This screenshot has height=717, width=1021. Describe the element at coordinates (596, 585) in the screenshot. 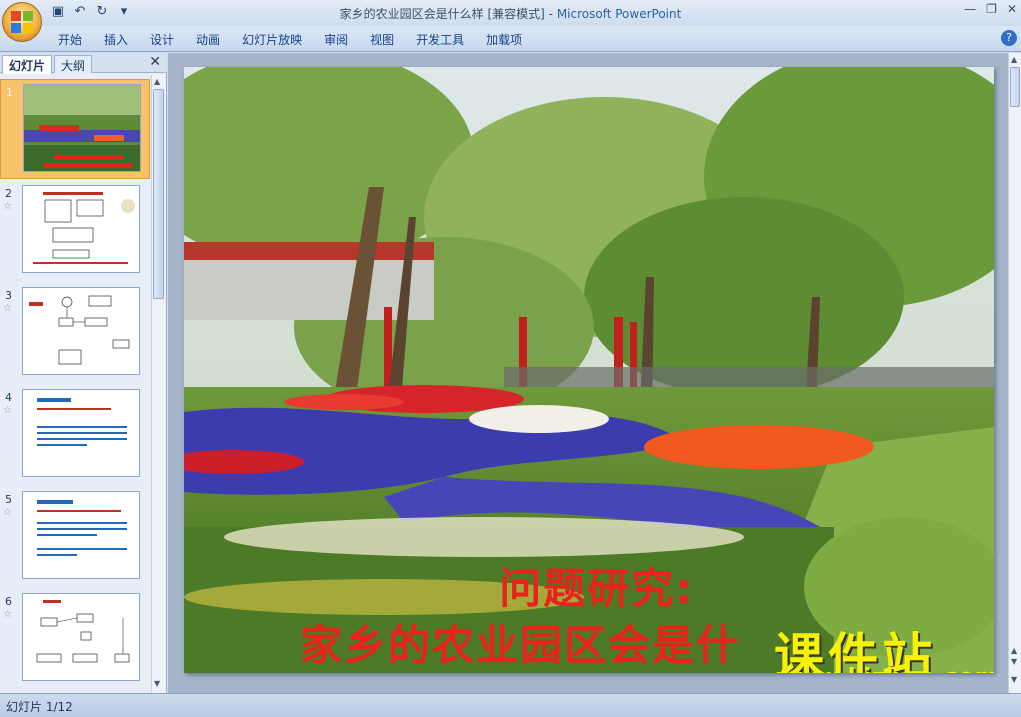

I see `slide-title-line-1: 问题研究:` at that location.